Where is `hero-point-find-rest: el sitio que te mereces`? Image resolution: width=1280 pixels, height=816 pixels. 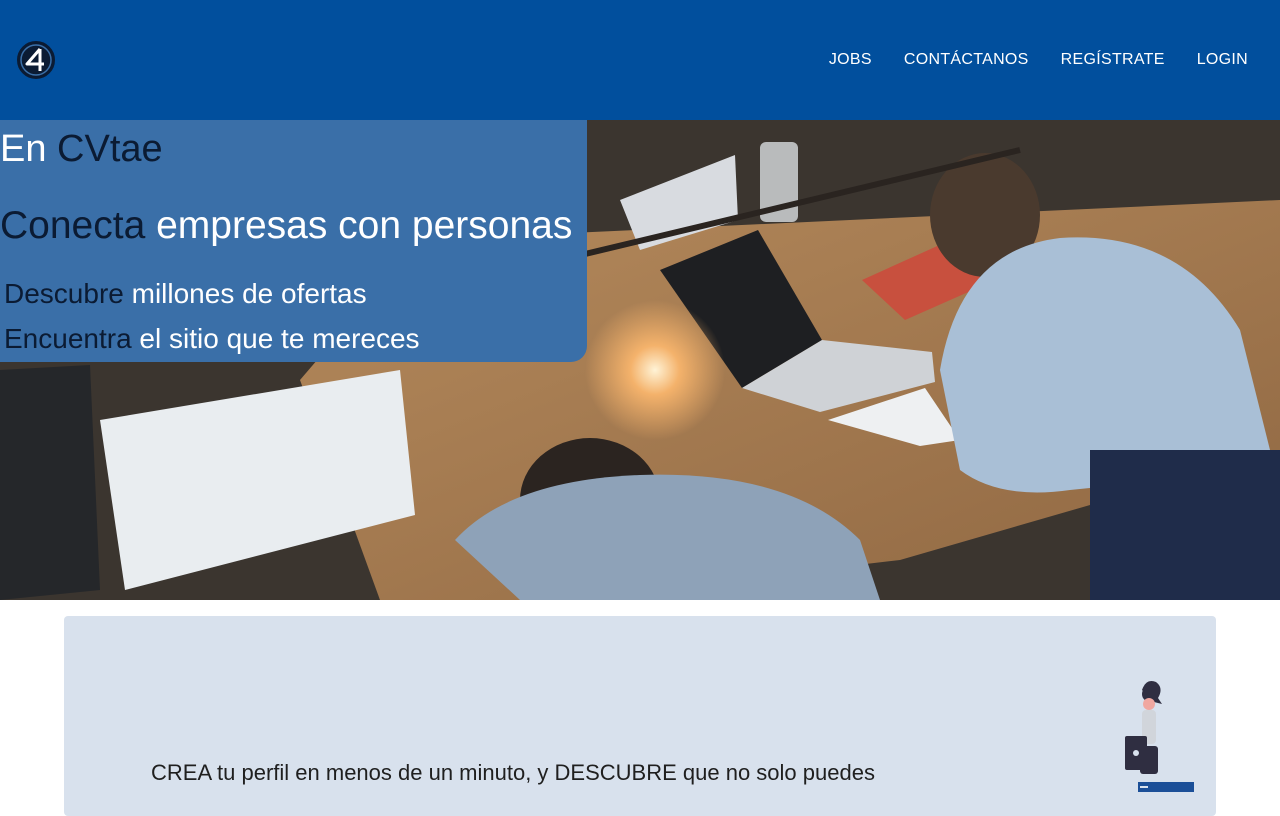
hero-point-find-rest: el sitio que te mereces is located at coordinates (275, 338).